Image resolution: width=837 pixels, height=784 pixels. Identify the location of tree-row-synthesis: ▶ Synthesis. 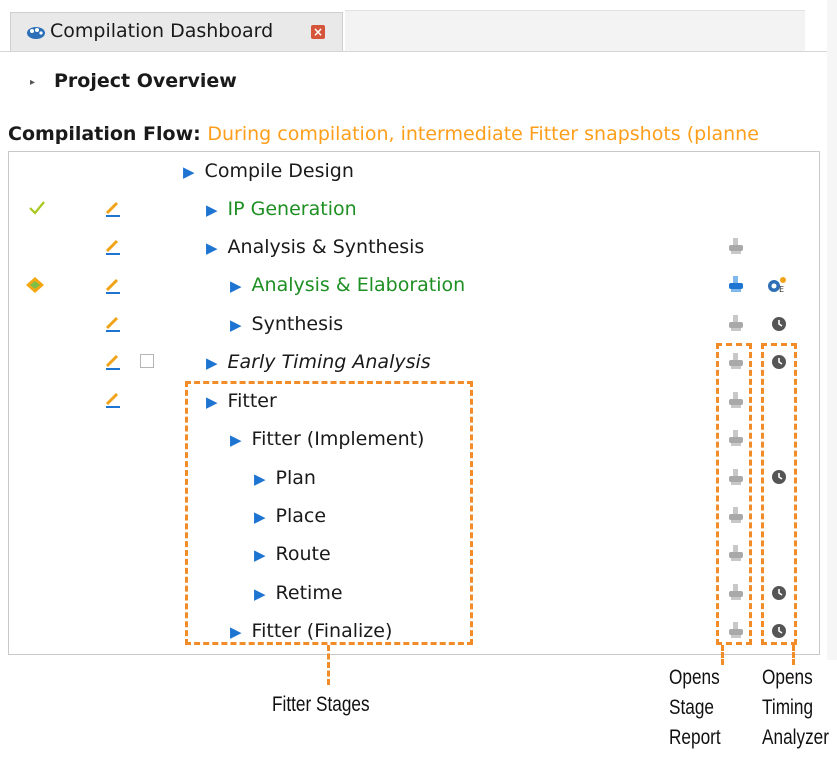
(286, 324).